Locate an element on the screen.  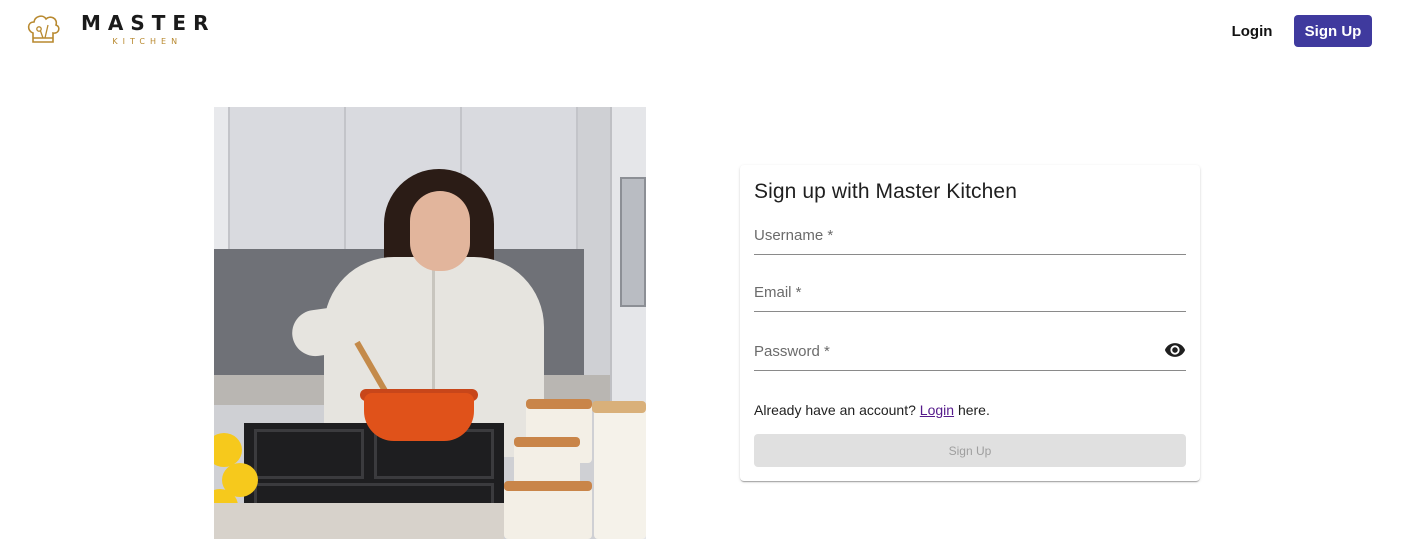
top-nav: MASTER KITCHEN Login Sign Up is located at coordinates (701, 31).